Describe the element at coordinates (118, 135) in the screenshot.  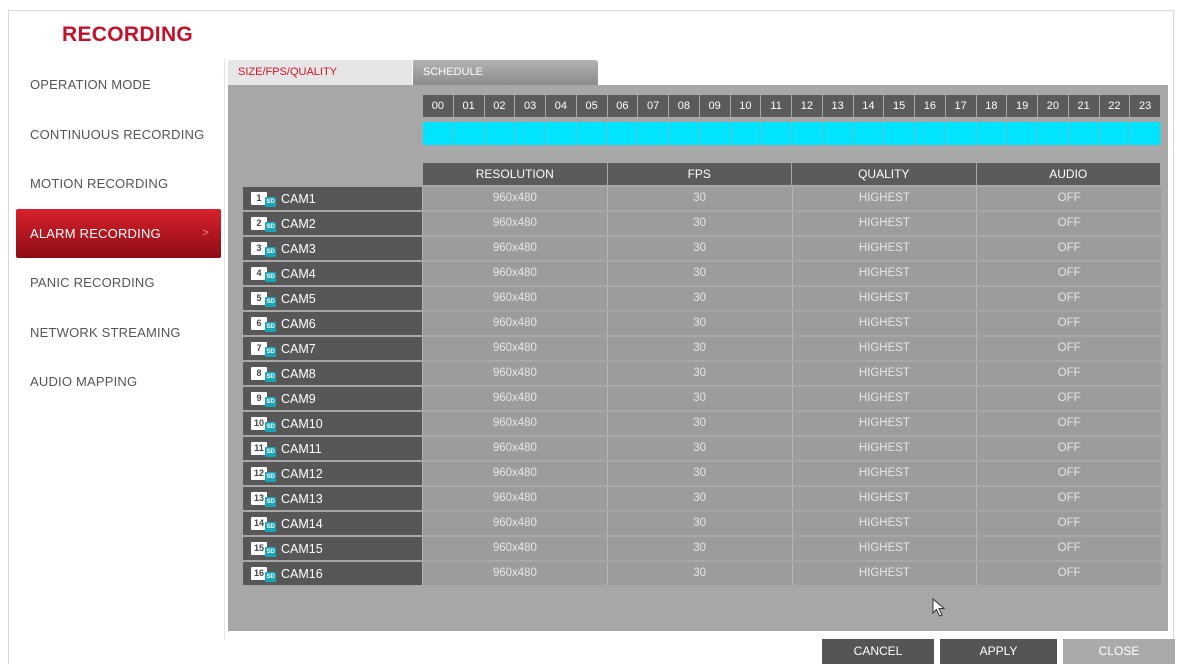
I see `sidebar-item-continuous-recording: CONTINUOUS RECORDING` at that location.